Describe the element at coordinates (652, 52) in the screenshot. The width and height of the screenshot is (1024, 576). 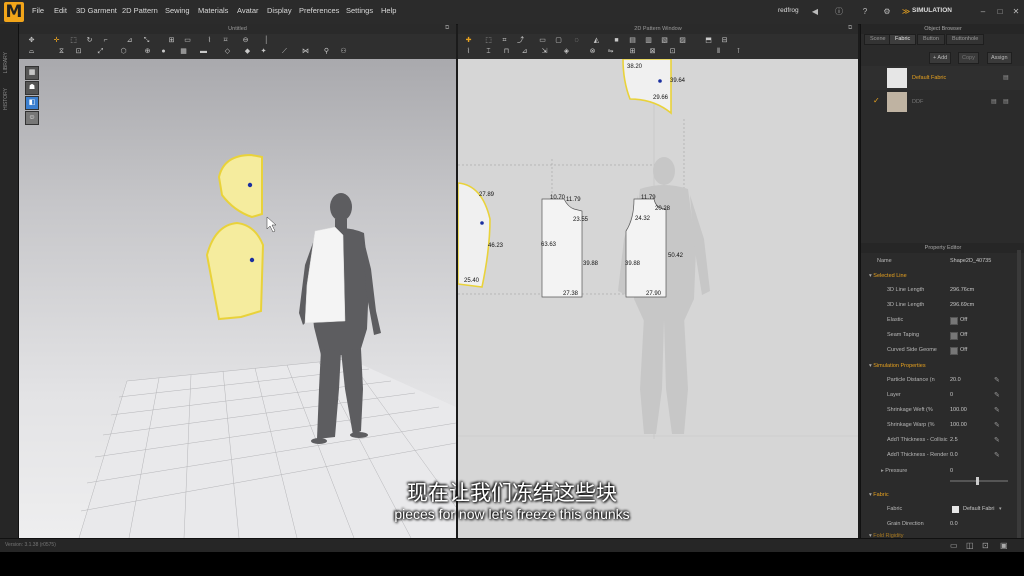
I see `split-icon: ⊠` at that location.